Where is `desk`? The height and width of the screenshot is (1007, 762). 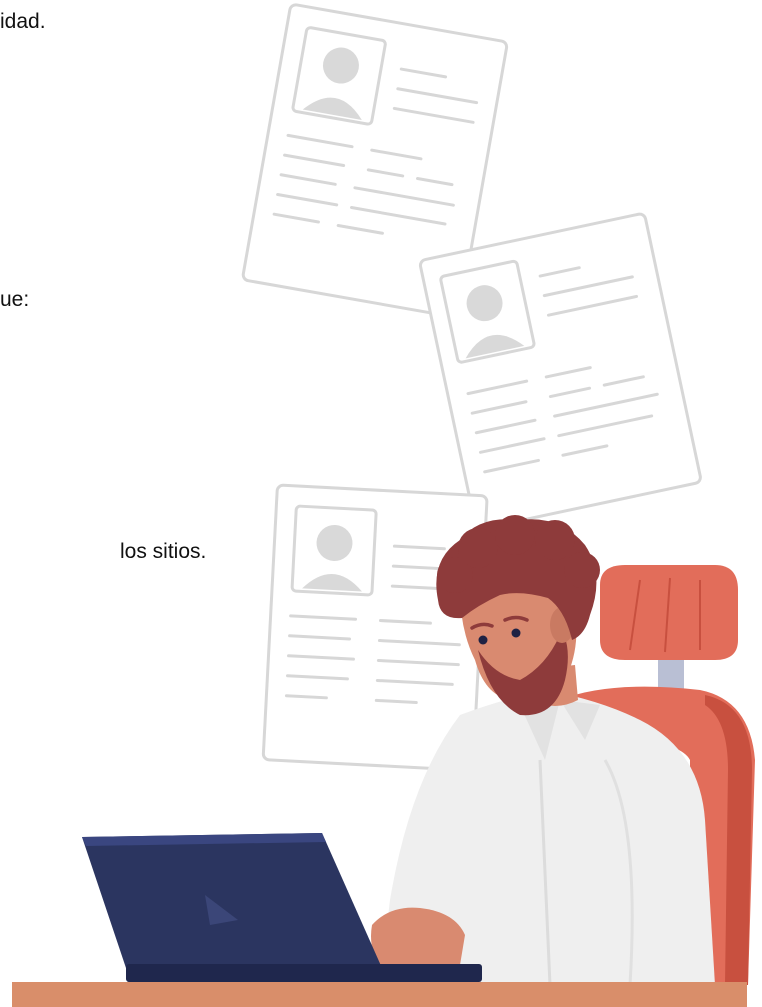
desk is located at coordinates (379, 994).